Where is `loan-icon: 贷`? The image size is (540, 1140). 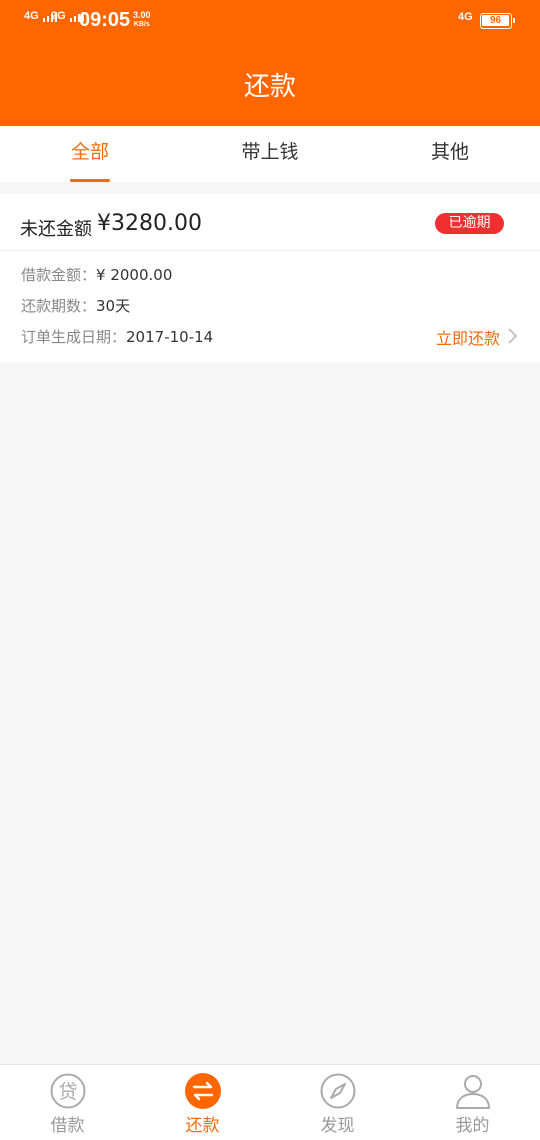
loan-icon: 贷 is located at coordinates (68, 1091).